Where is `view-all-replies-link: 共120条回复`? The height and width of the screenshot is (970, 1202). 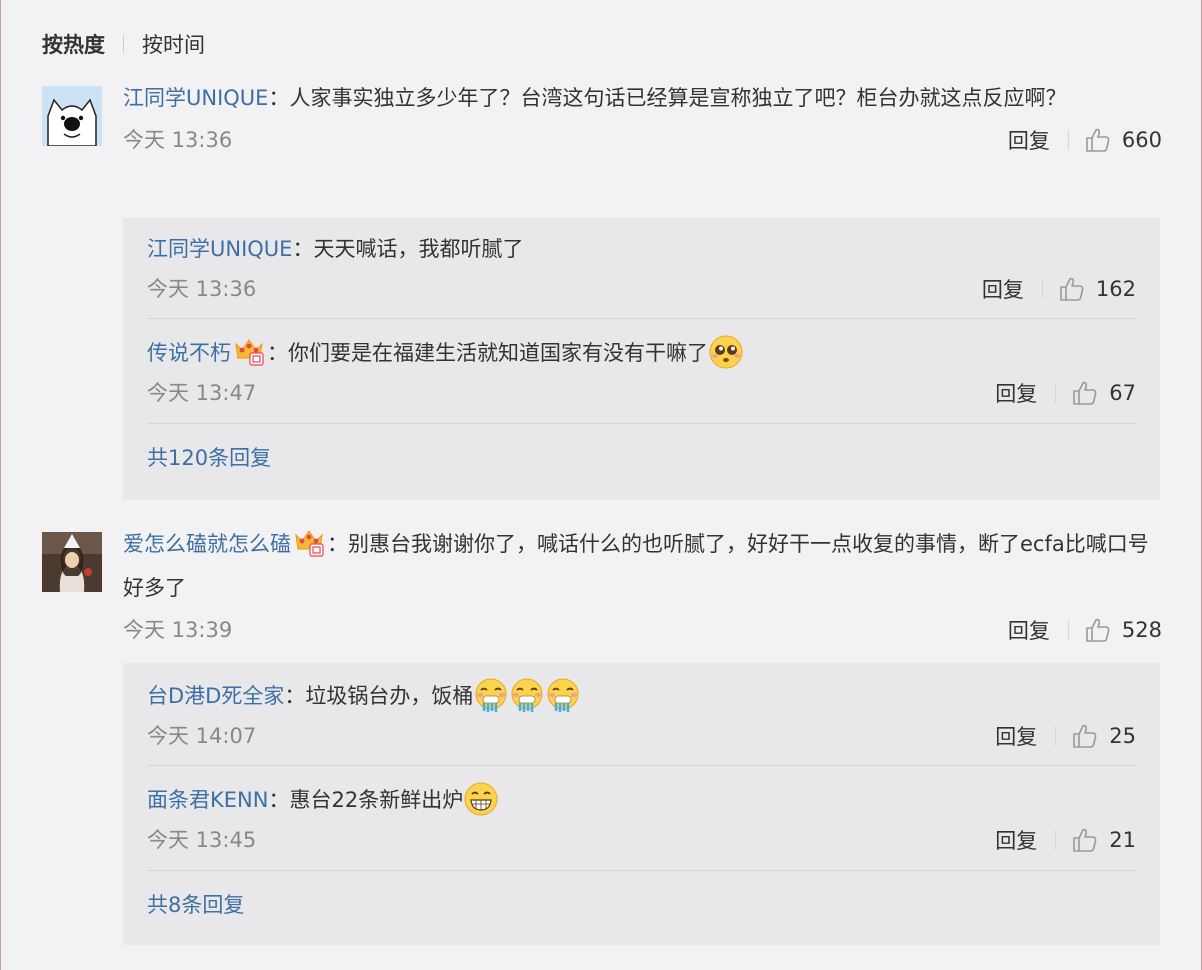 view-all-replies-link: 共120条回复 is located at coordinates (641, 457).